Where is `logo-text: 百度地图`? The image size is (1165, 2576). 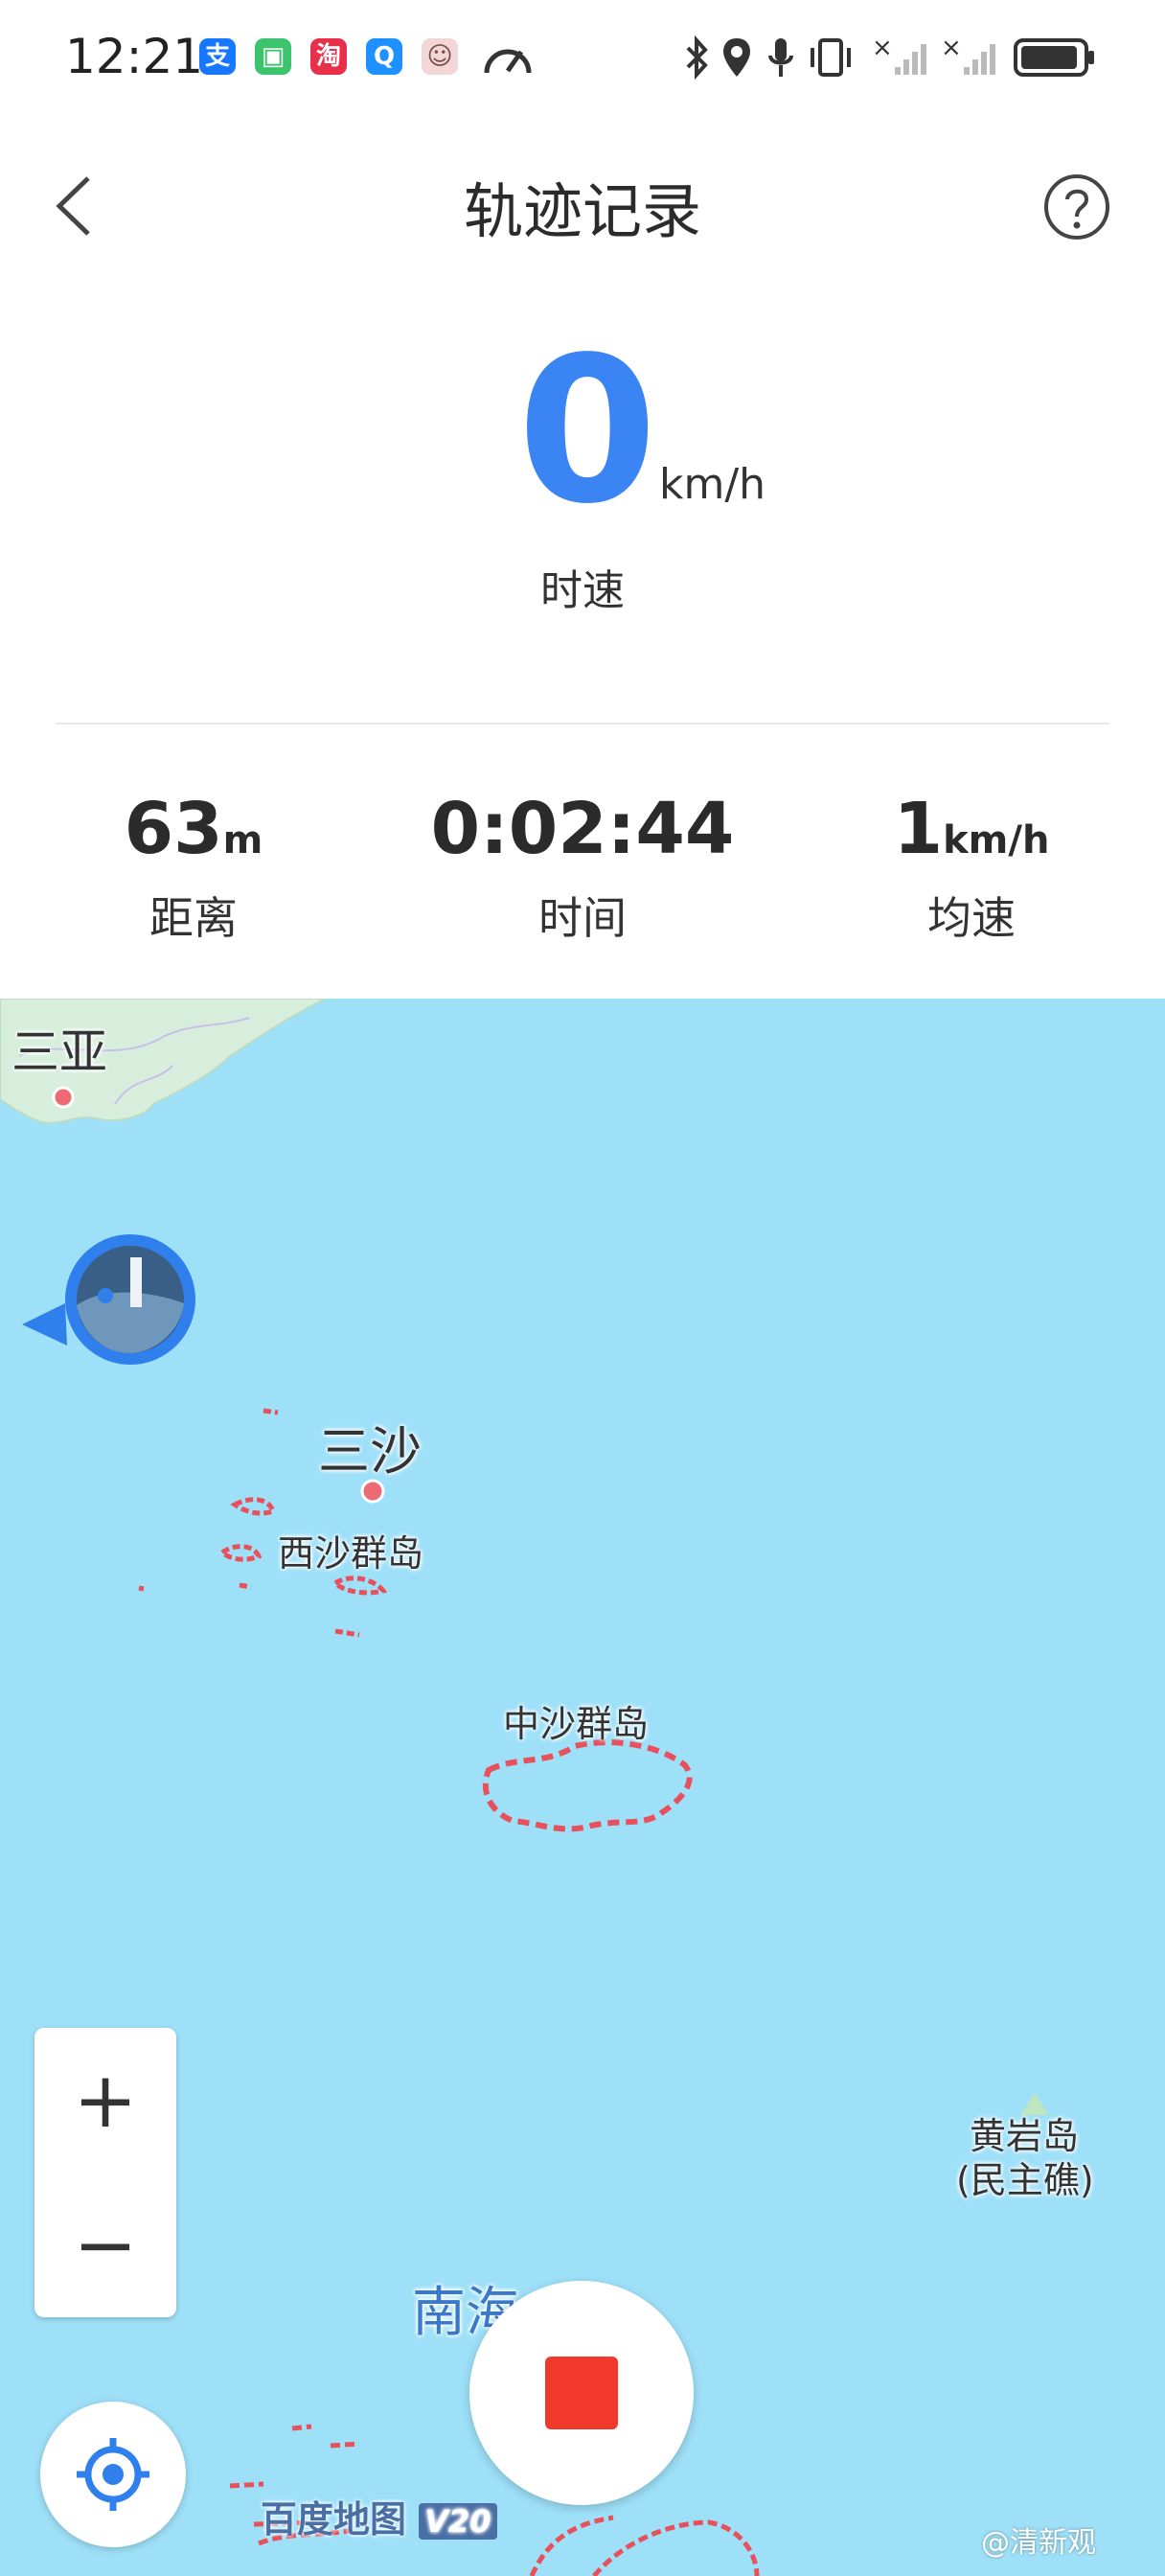 logo-text: 百度地图 is located at coordinates (334, 2519).